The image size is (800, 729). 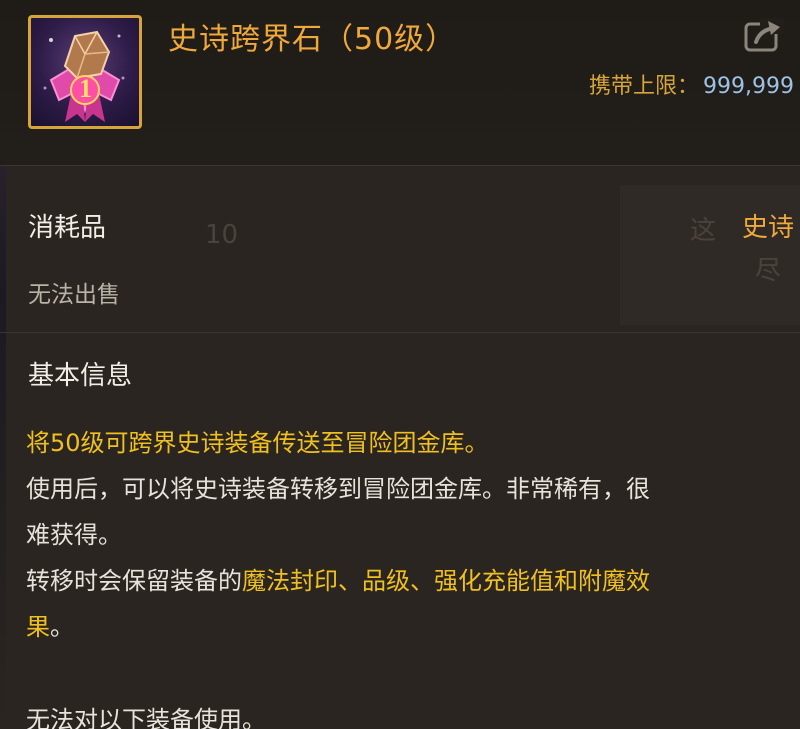 What do you see at coordinates (703, 231) in the screenshot?
I see `background-ghost-text-1: 这` at bounding box center [703, 231].